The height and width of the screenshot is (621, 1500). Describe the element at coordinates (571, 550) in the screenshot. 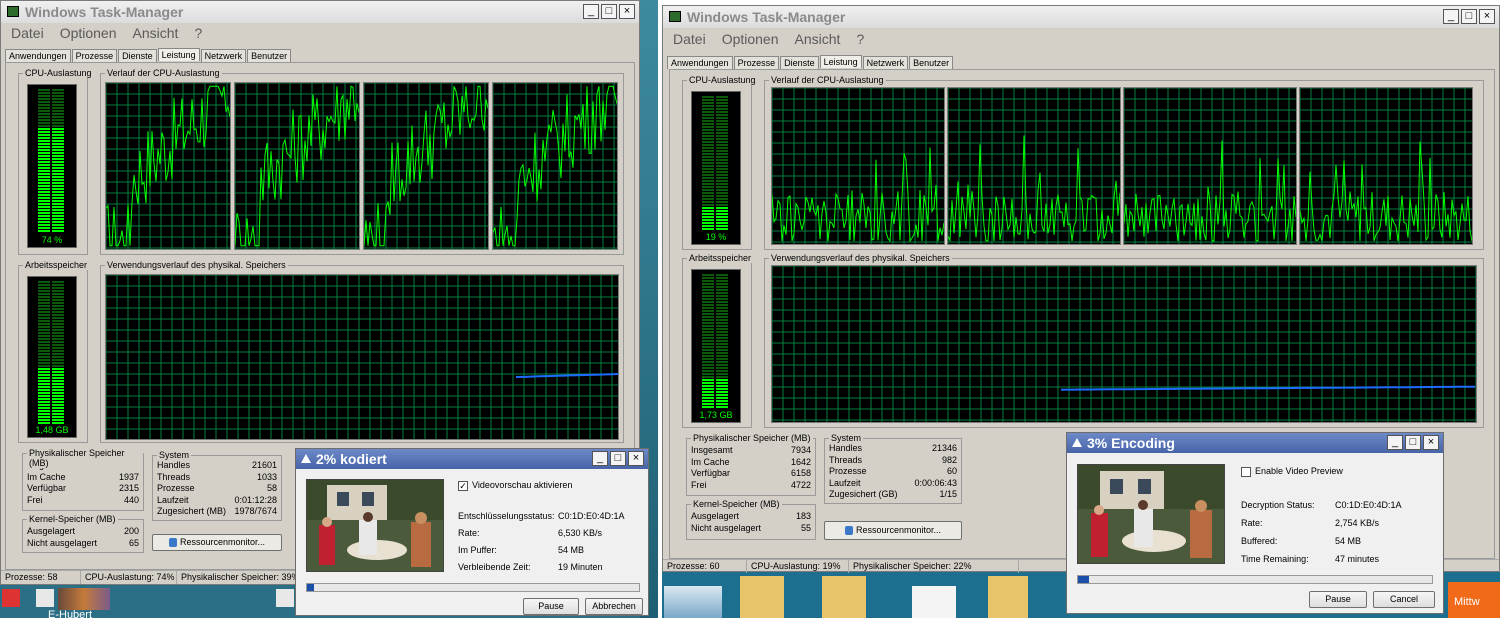

I see `field-value: 54 MB` at that location.